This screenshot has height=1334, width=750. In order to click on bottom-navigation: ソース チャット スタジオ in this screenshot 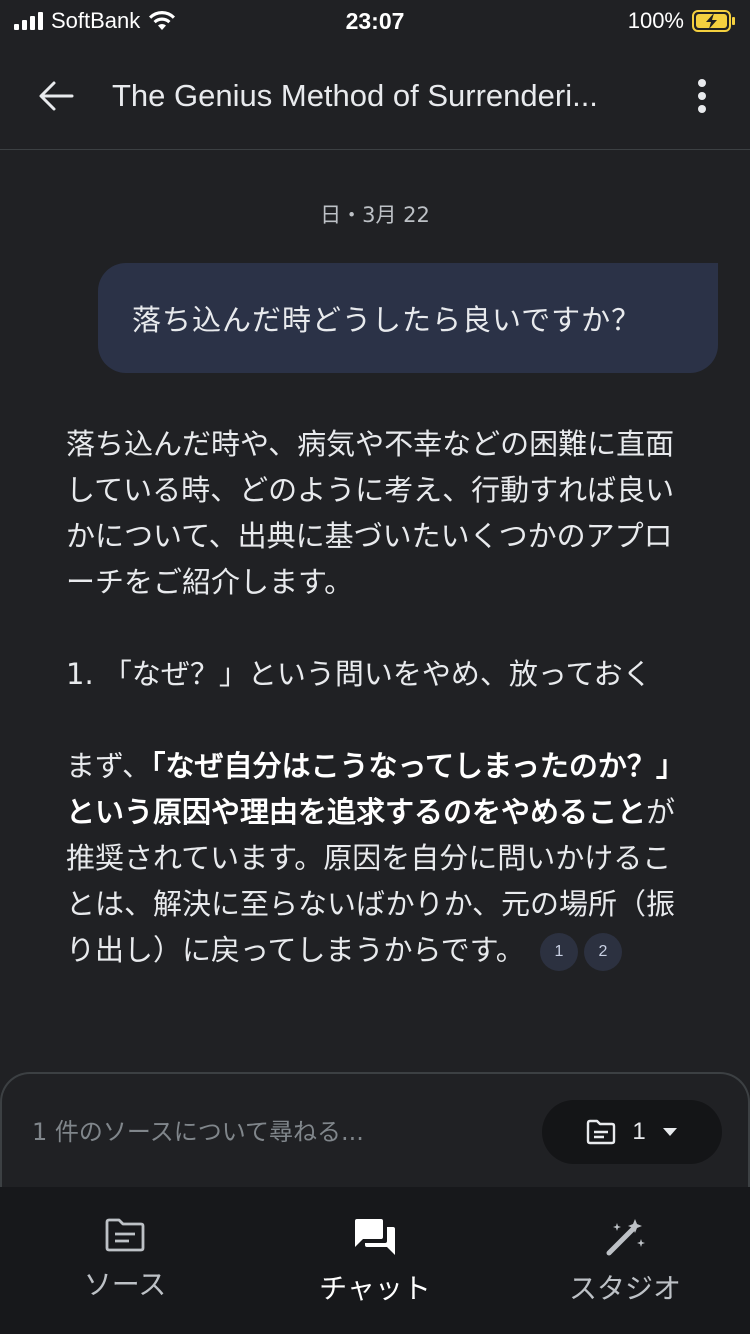, I will do `click(375, 1260)`.